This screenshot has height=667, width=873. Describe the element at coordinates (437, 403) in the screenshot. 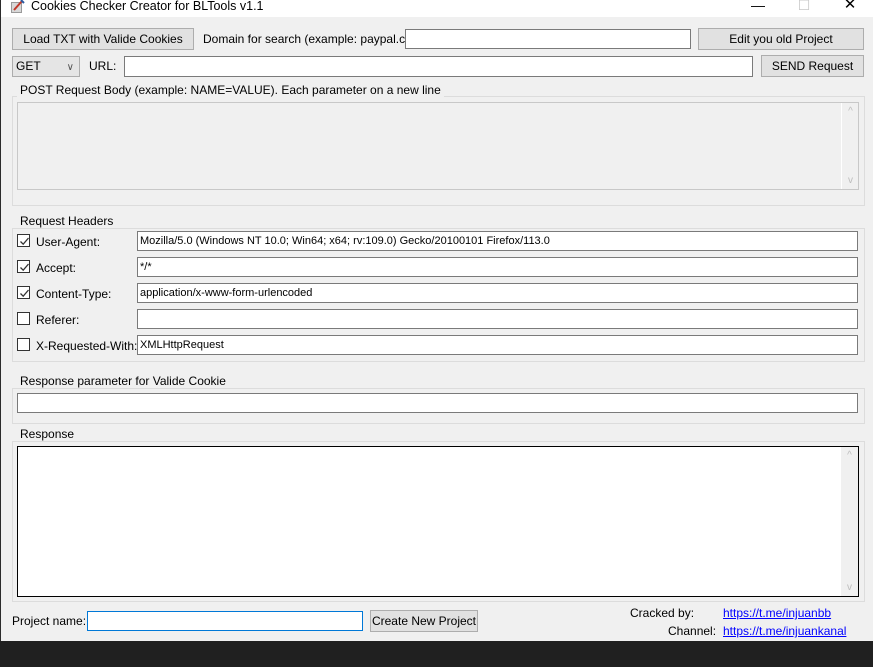

I see `response-param-input` at that location.